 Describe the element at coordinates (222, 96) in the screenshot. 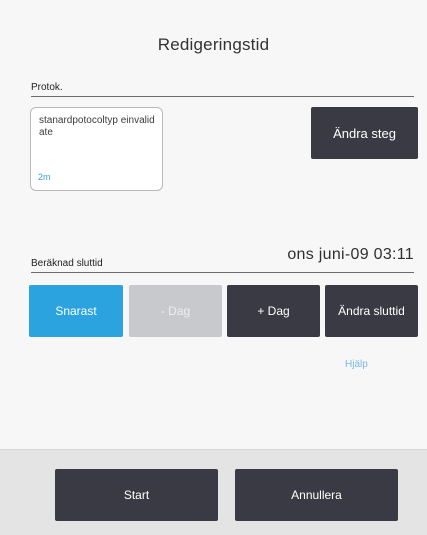

I see `protocol-divider` at that location.